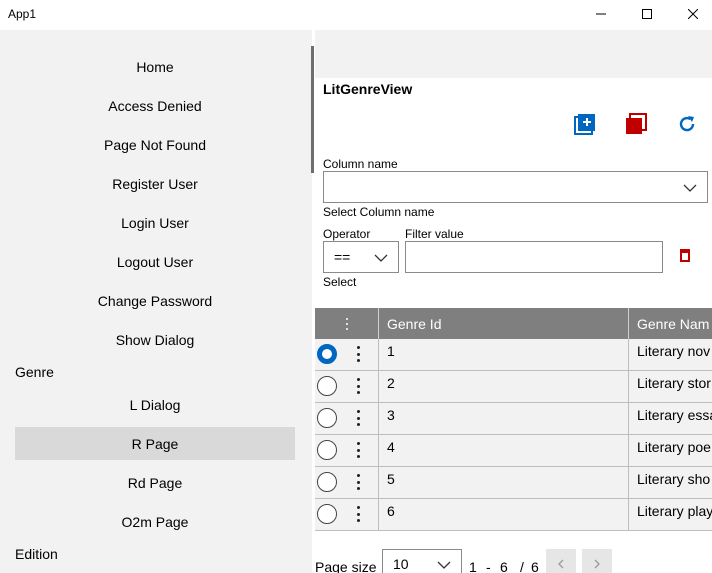  I want to click on add-button, so click(585, 126).